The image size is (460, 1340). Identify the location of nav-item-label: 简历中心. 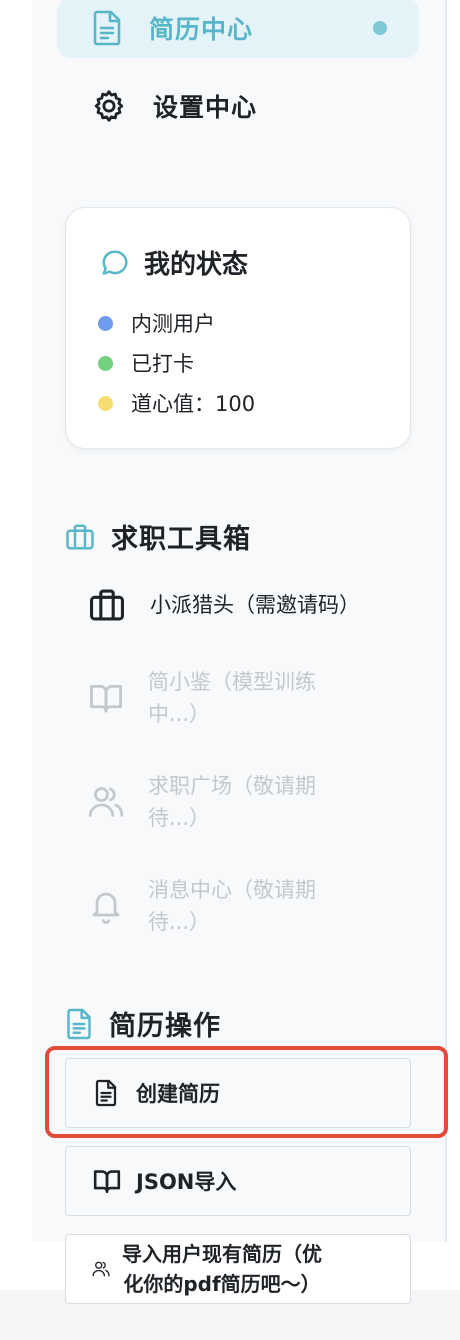
(201, 29).